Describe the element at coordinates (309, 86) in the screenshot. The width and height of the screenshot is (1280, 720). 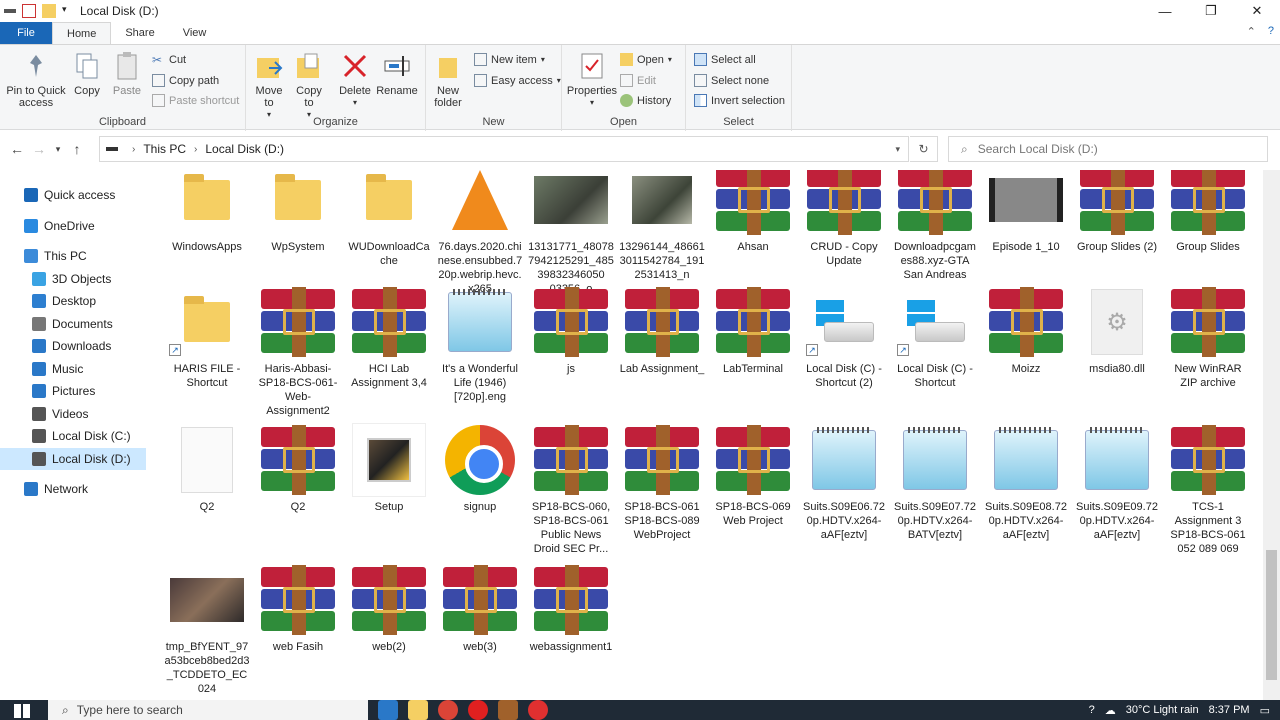
I see `copy-to-button: Copy to ▾` at that location.